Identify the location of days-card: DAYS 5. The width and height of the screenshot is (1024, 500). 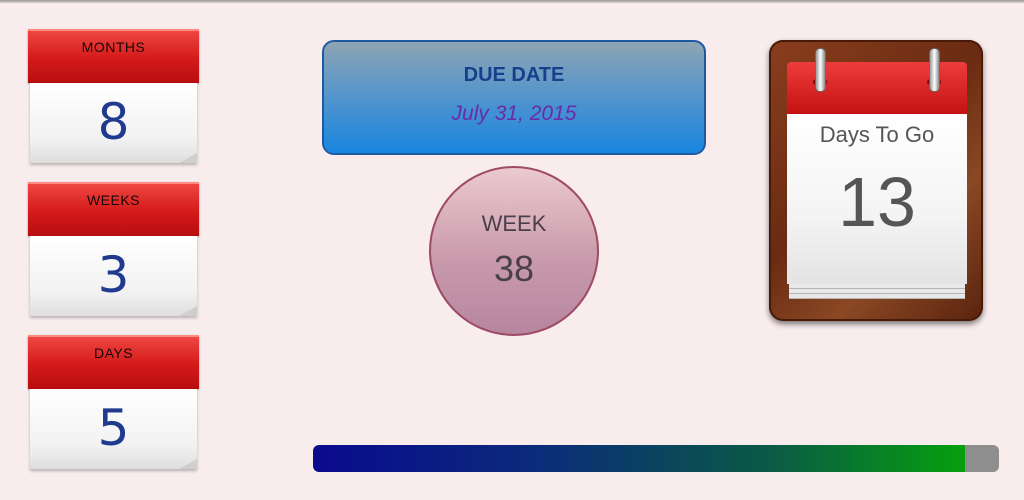
(113, 403).